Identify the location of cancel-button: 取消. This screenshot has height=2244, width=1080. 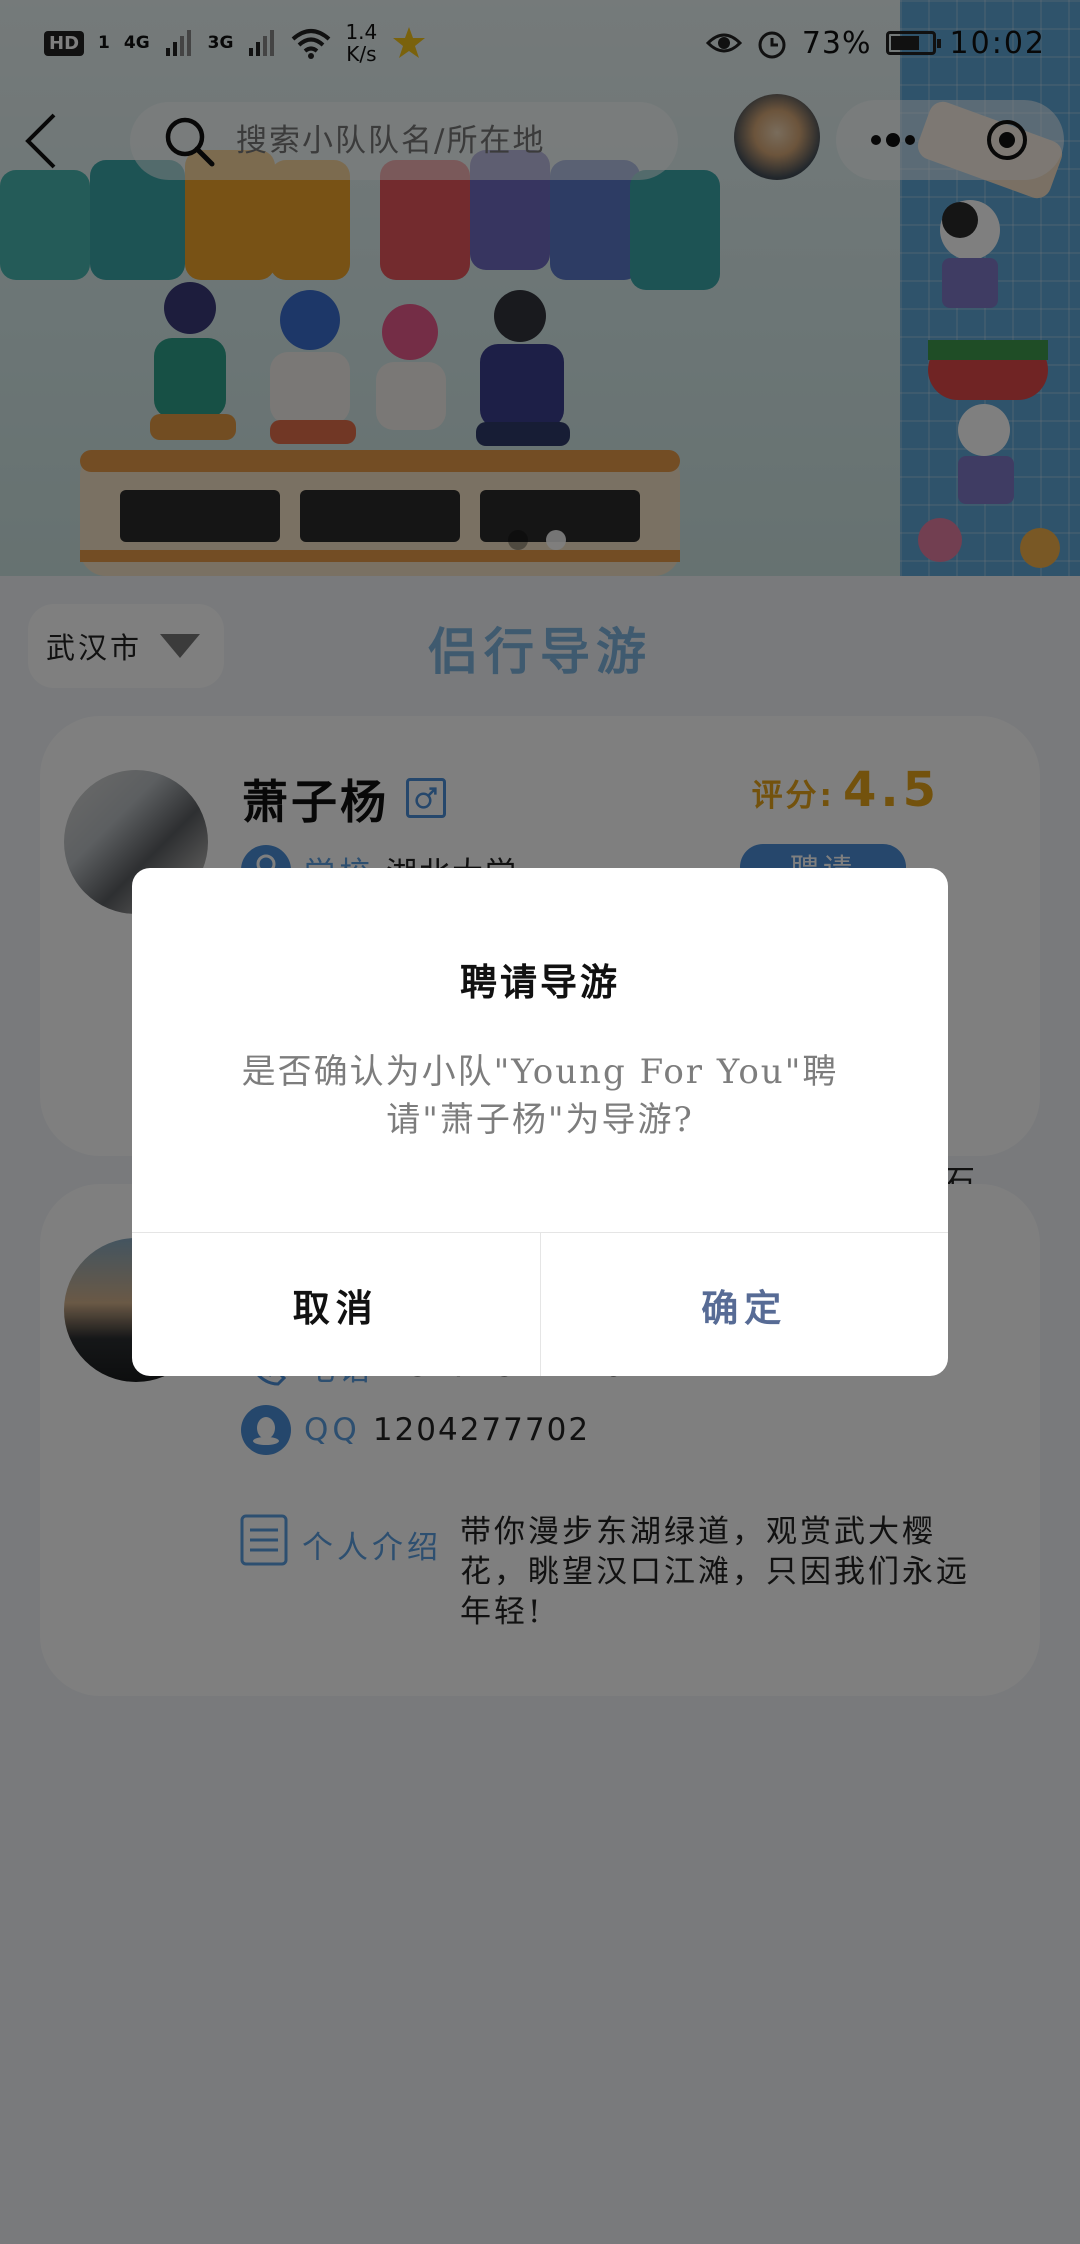
(336, 1304).